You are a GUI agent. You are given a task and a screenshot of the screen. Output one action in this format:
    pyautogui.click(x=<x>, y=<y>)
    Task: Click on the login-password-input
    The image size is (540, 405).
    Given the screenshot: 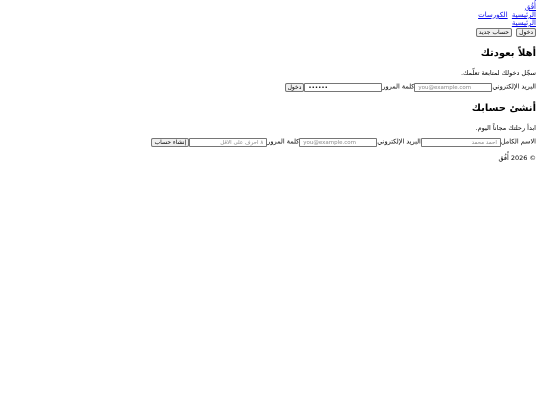 What is the action you would take?
    pyautogui.click(x=343, y=87)
    